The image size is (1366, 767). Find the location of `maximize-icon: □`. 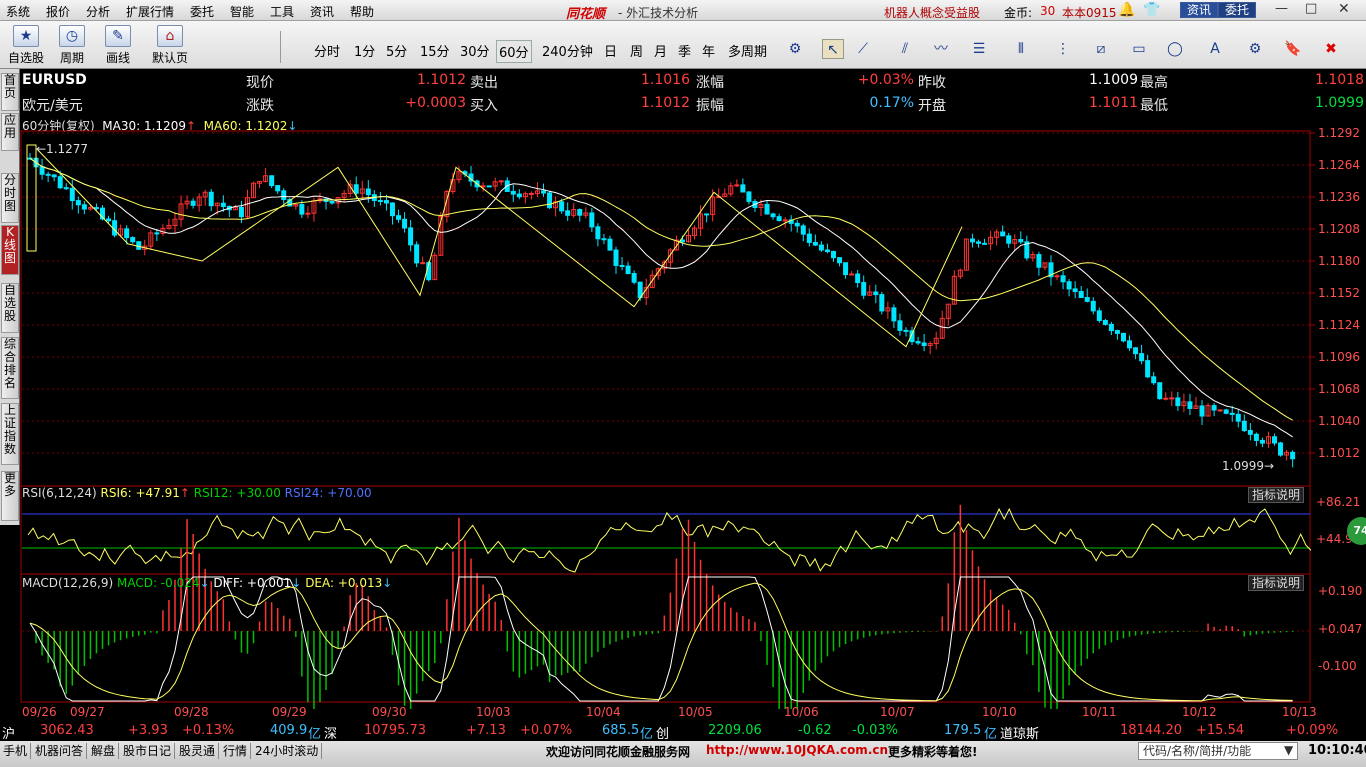

maximize-icon: □ is located at coordinates (1311, 8).